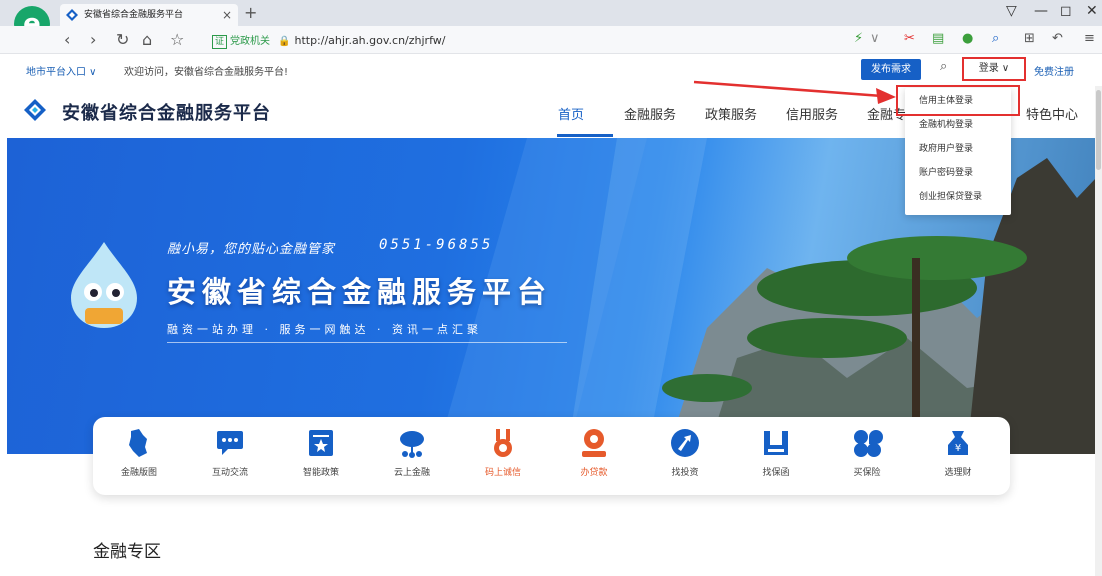  Describe the element at coordinates (104, 285) in the screenshot. I see `mascot-droplet-icon` at that location.